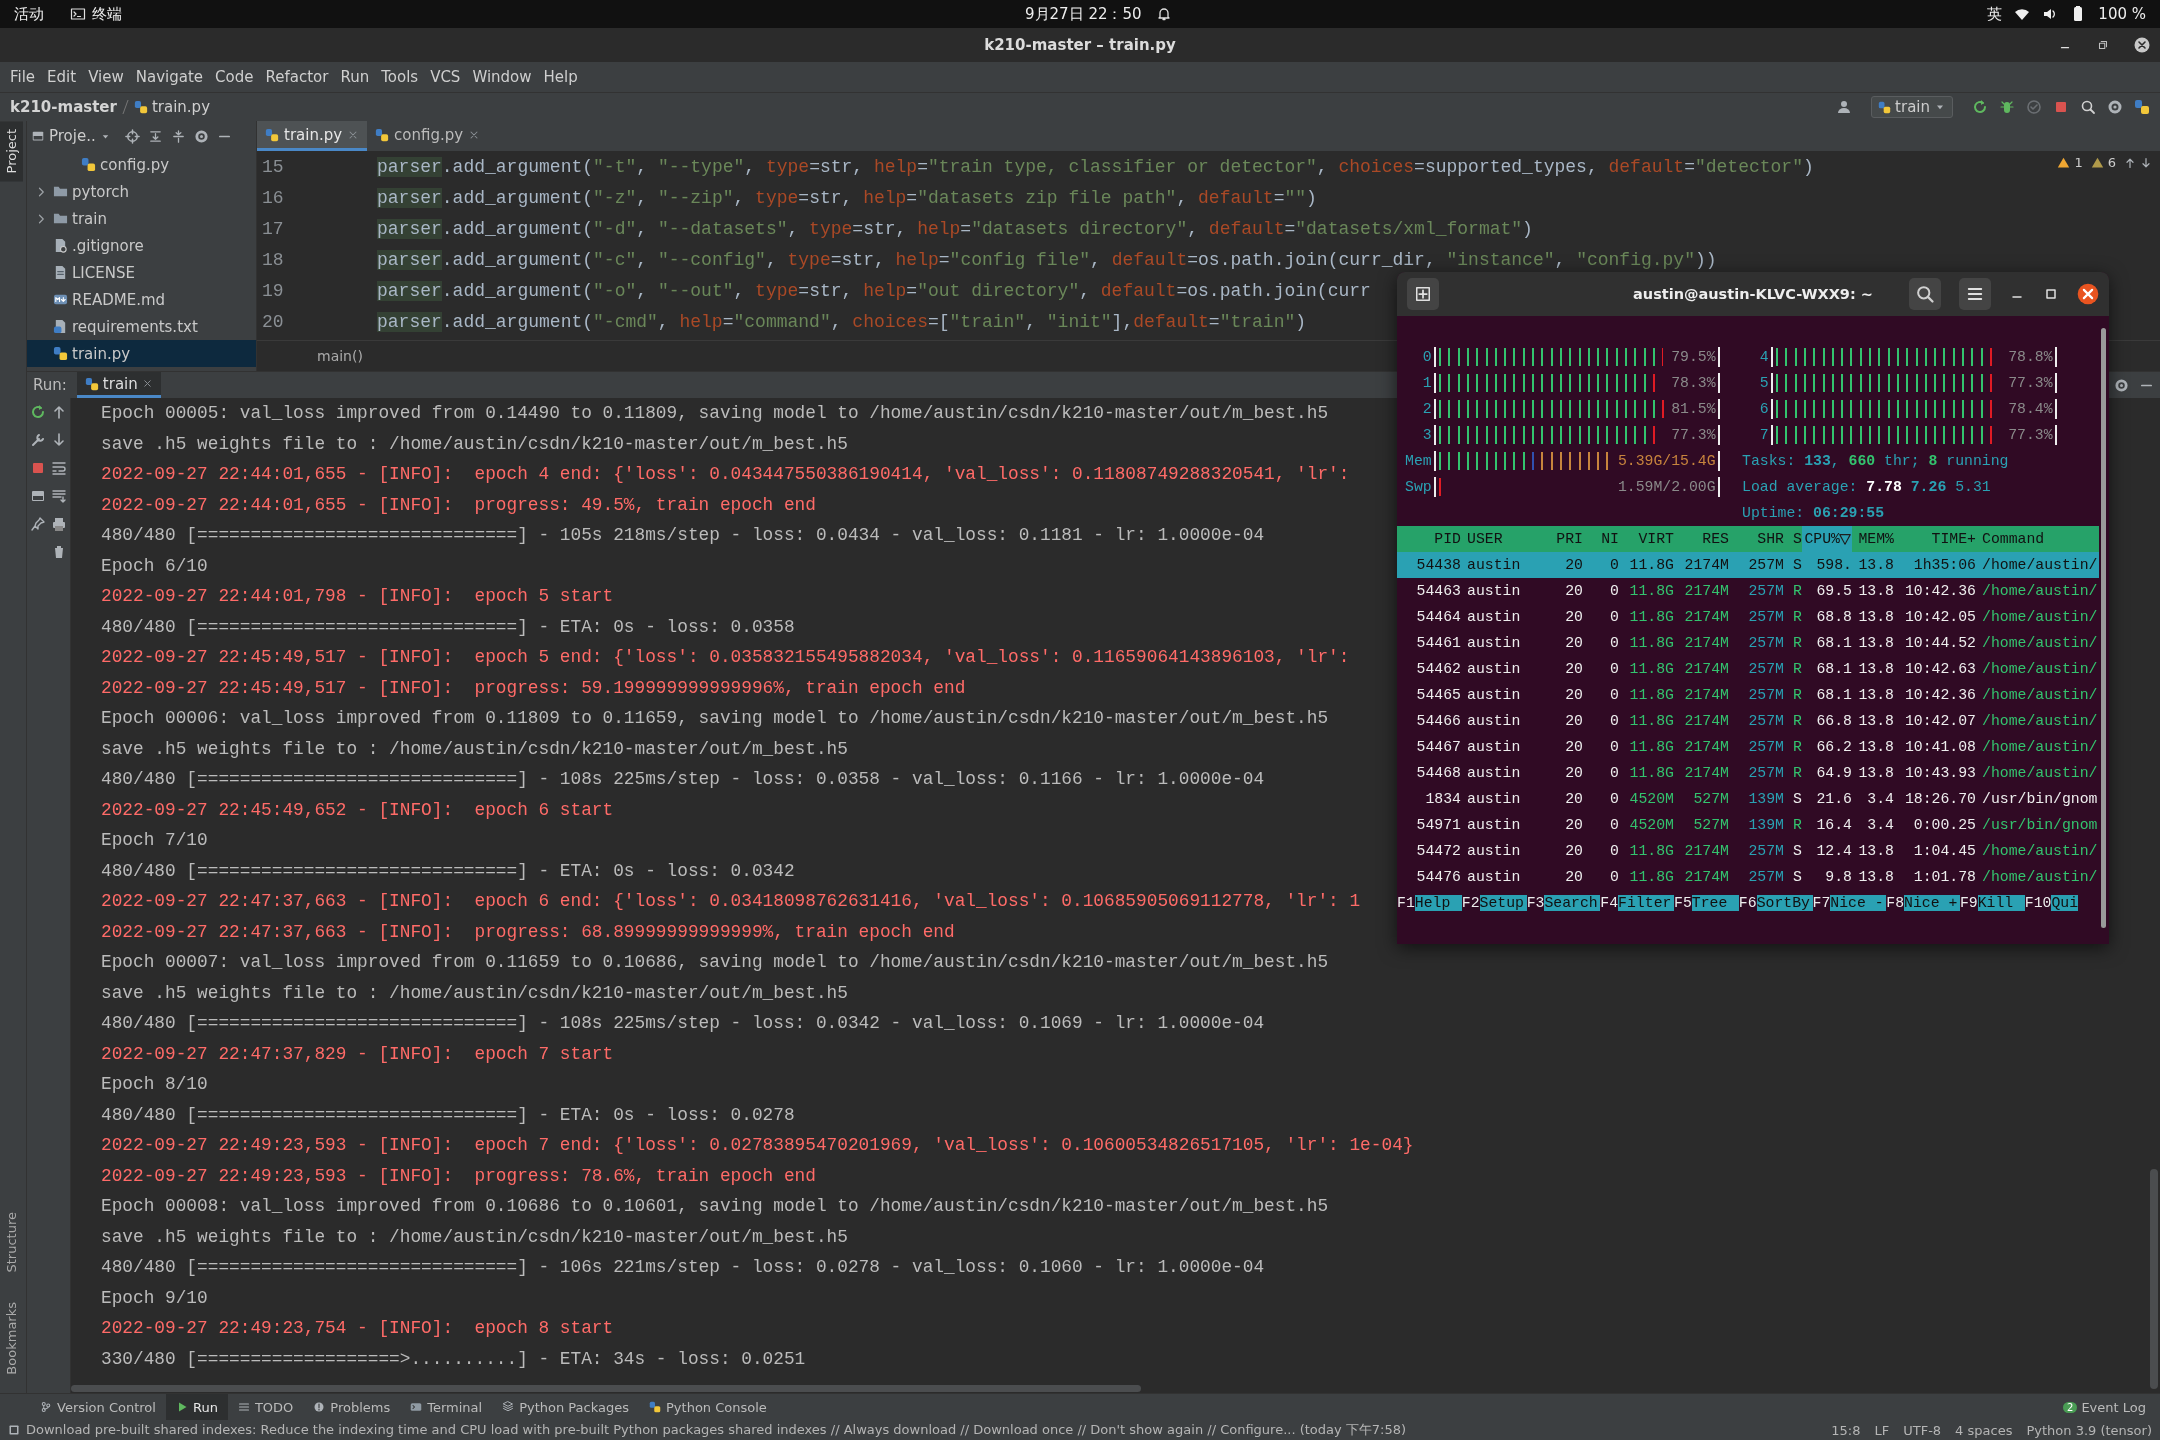 This screenshot has height=1440, width=2160. Describe the element at coordinates (606, 1388) in the screenshot. I see `horizontal-scrollbar` at that location.